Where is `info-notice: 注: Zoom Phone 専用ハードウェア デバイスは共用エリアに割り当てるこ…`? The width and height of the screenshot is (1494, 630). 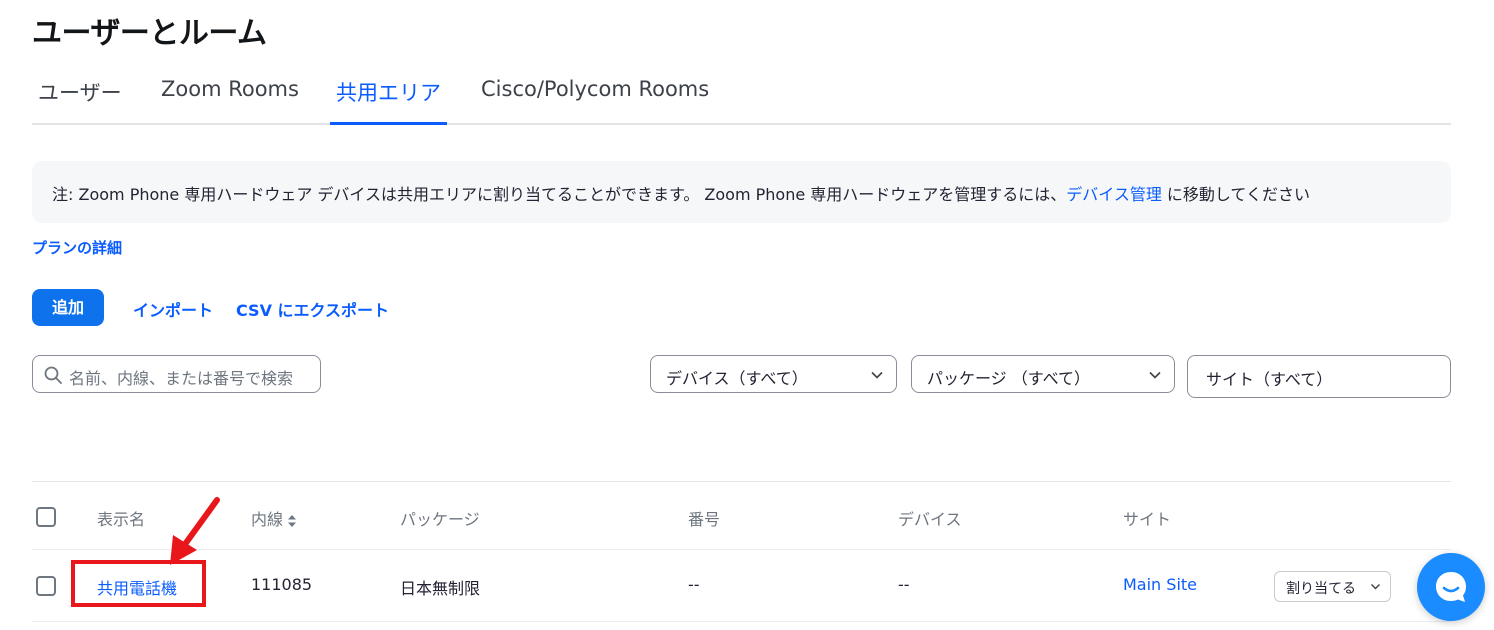 info-notice: 注: Zoom Phone 専用ハードウェア デバイスは共用エリアに割り当てるこ… is located at coordinates (741, 192).